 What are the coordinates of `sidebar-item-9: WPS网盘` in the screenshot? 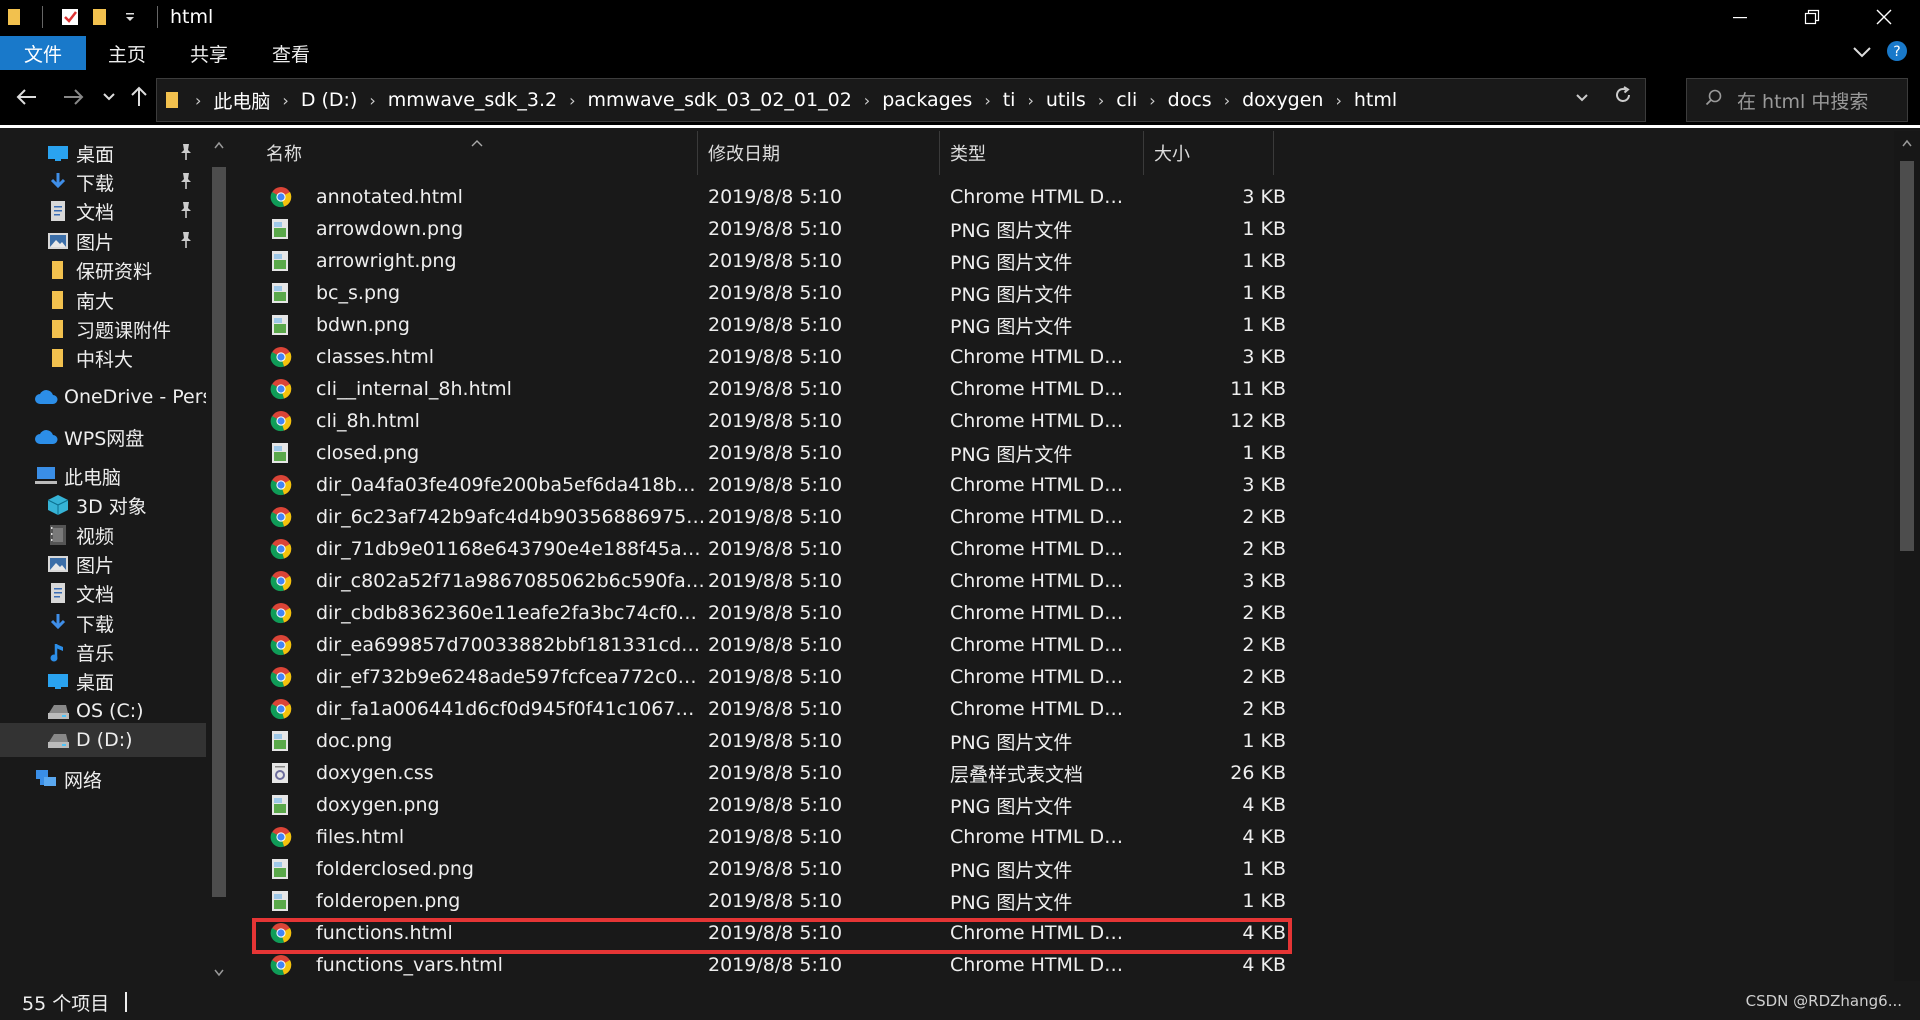 It's located at (103, 437).